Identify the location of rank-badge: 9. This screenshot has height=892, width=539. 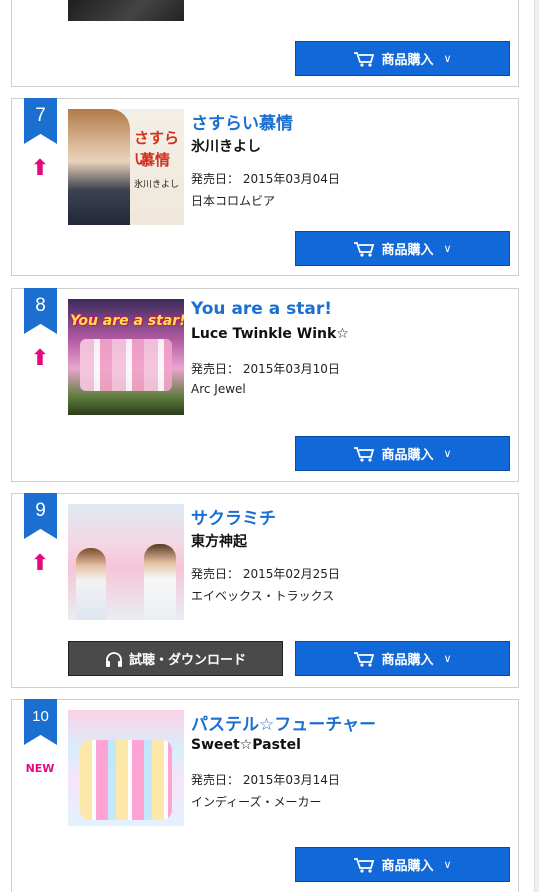
(40, 516).